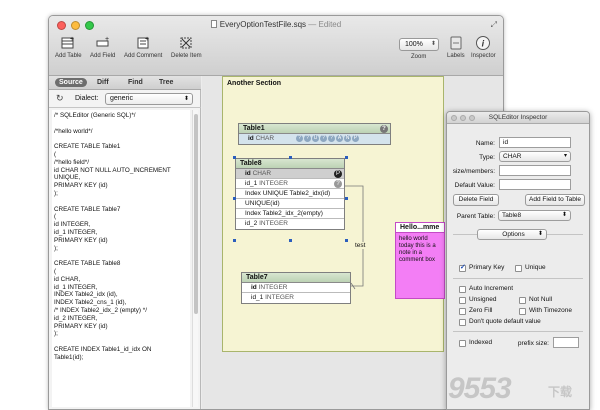 Image resolution: width=600 pixels, height=410 pixels. I want to click on delete-item-label: Delete Item, so click(186, 56).